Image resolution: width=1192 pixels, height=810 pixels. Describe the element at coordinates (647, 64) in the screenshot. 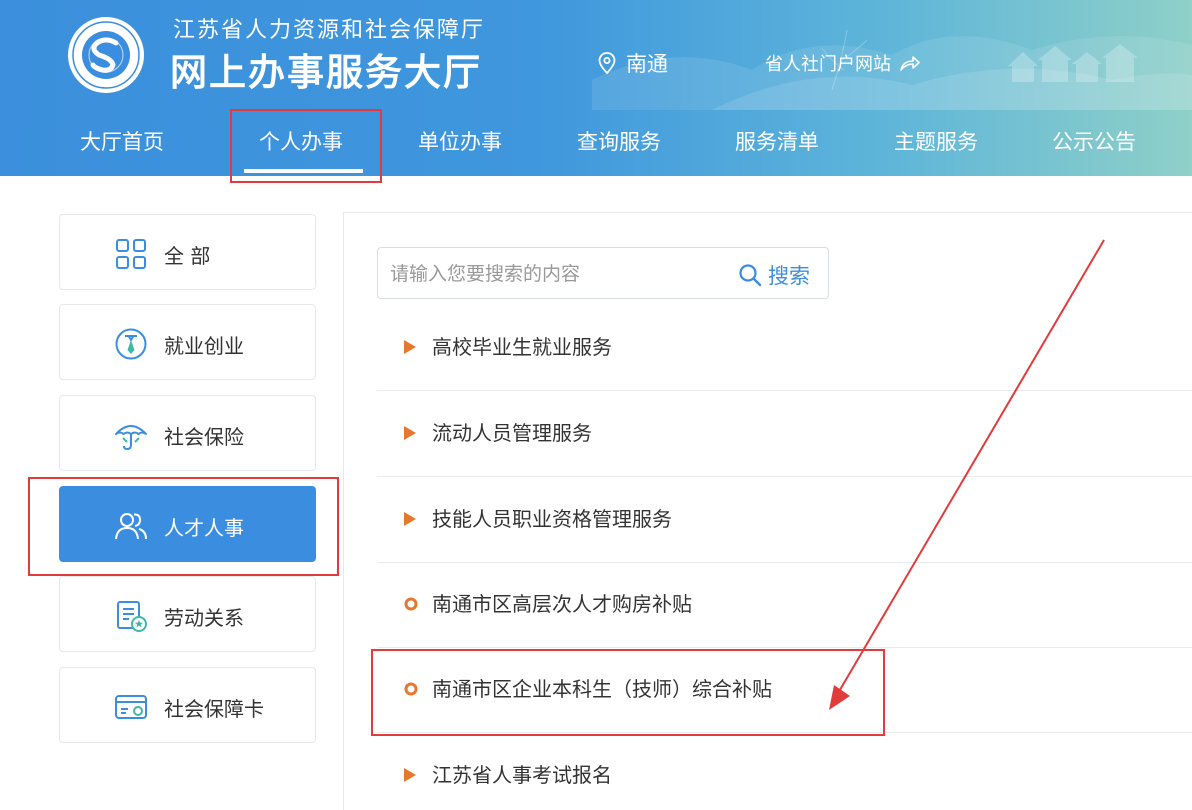

I see `location-label: 南通` at that location.